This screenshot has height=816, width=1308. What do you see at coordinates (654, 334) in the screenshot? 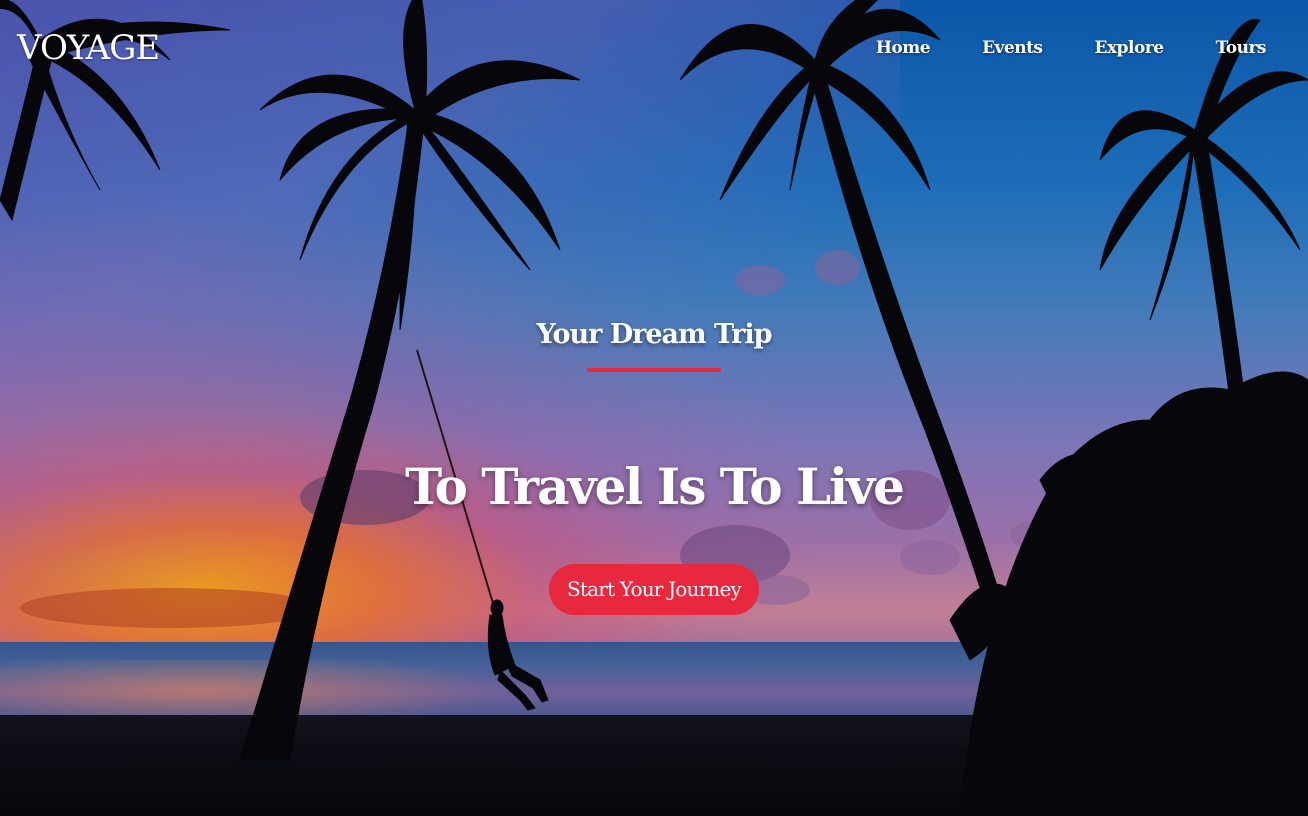
I see `hero-subtitle: Your Dream Trip` at bounding box center [654, 334].